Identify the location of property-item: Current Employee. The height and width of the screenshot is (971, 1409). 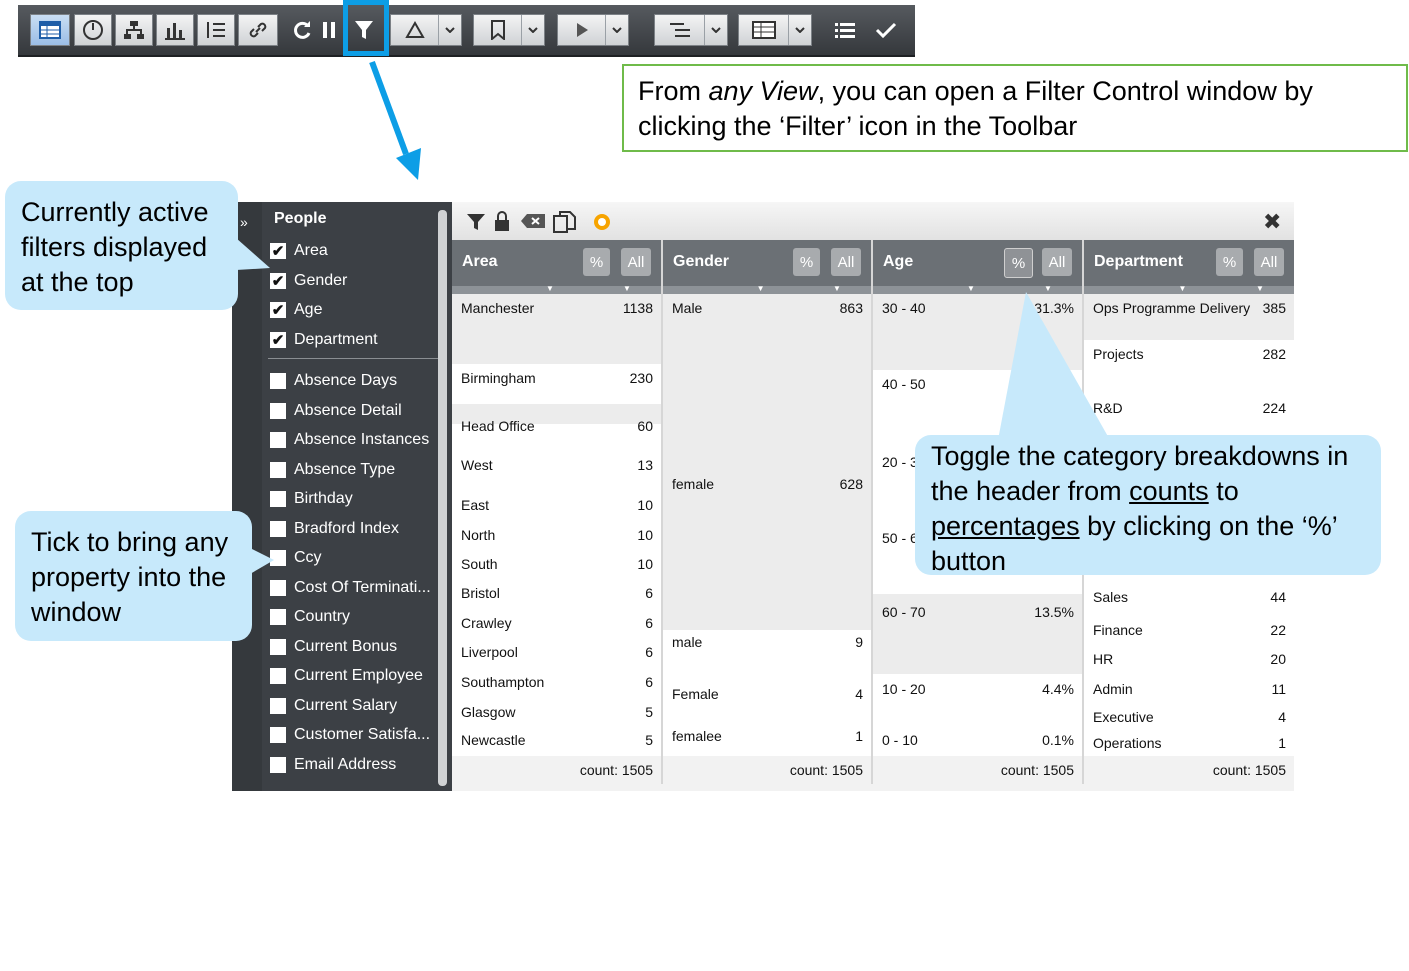
(346, 676).